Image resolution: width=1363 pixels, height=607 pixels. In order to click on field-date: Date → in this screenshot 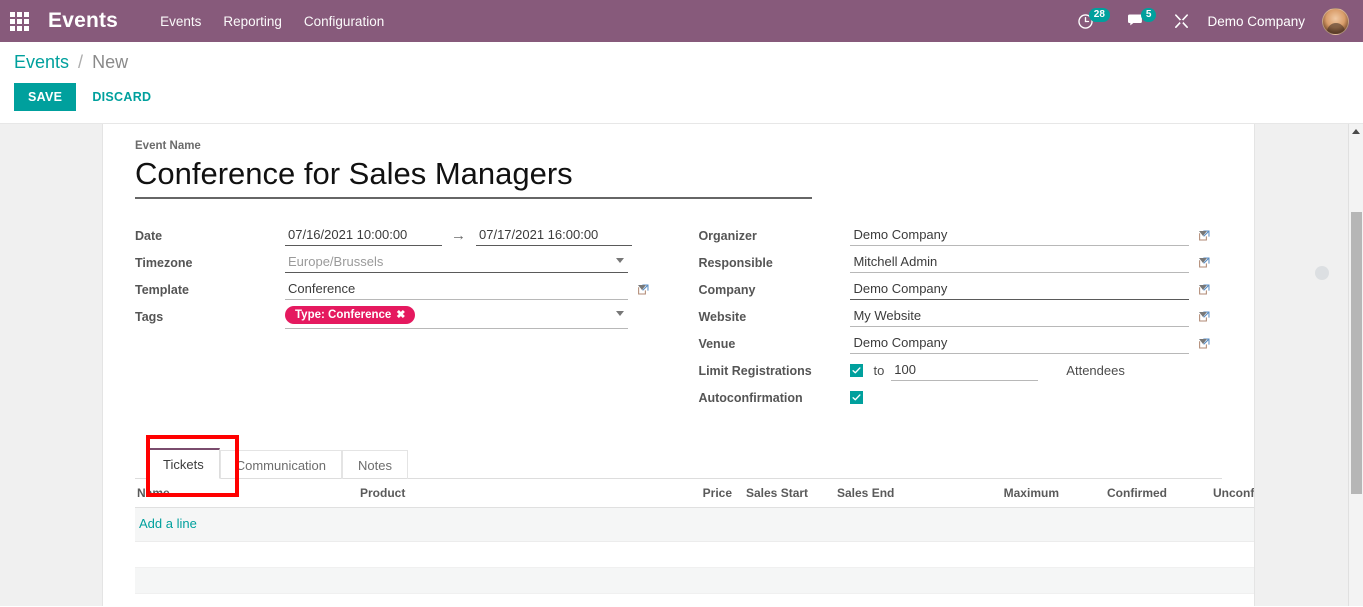, I will do `click(400, 235)`.